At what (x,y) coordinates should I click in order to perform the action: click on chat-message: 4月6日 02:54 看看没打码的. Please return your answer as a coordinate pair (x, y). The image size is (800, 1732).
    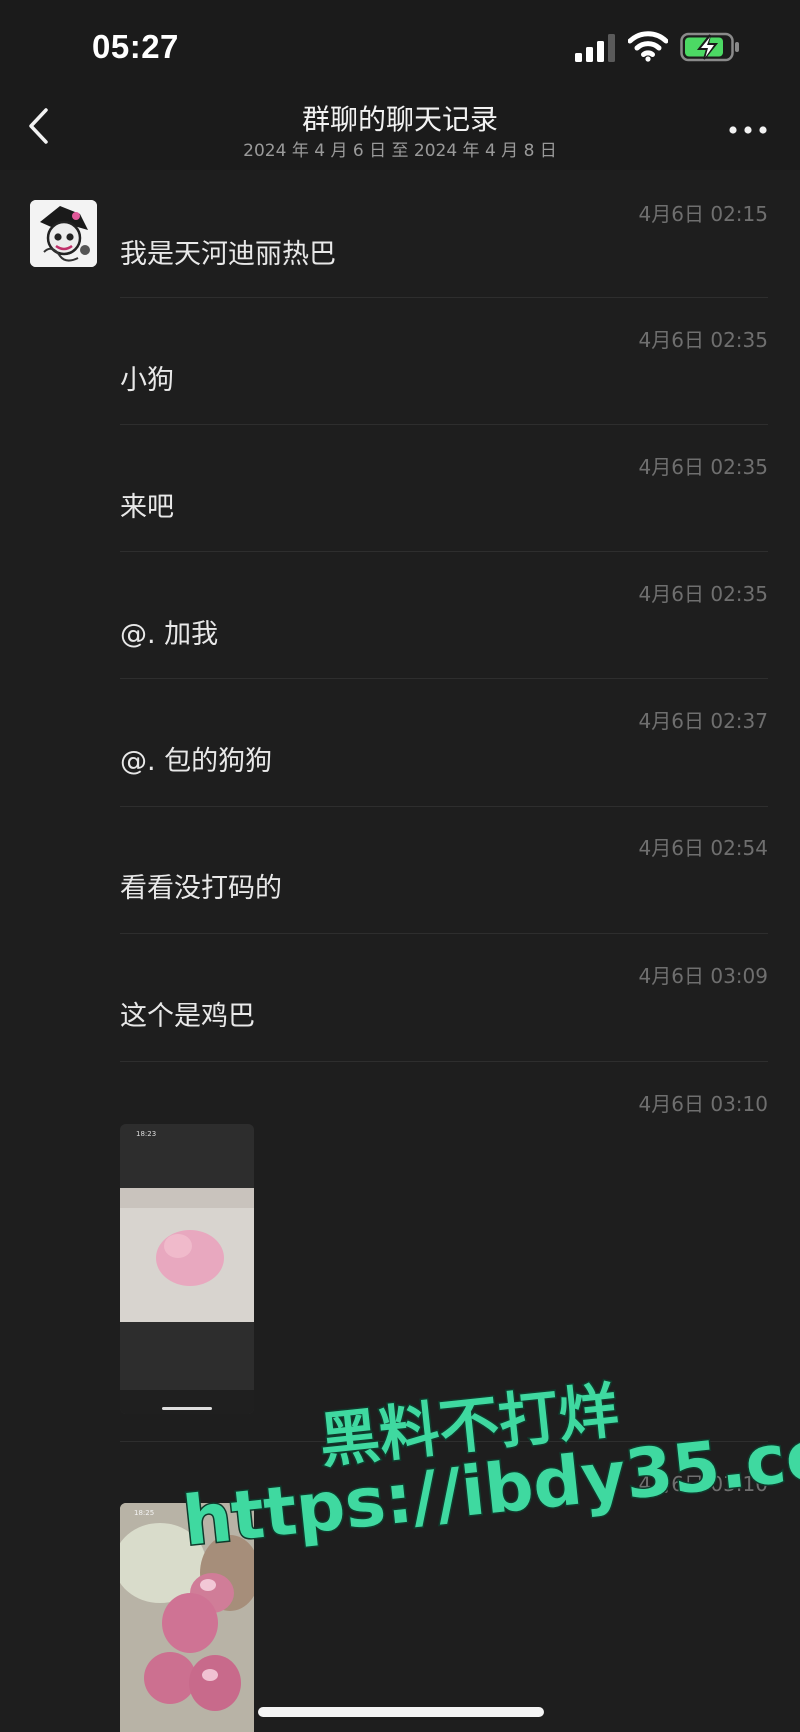
    Looking at the image, I should click on (444, 868).